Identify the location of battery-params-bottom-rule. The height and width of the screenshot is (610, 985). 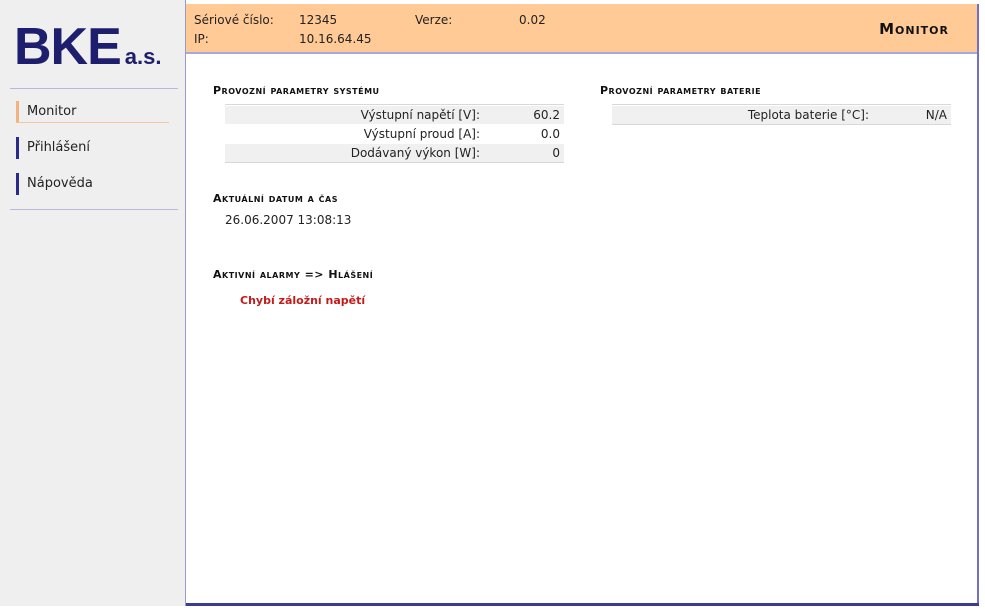
(781, 124).